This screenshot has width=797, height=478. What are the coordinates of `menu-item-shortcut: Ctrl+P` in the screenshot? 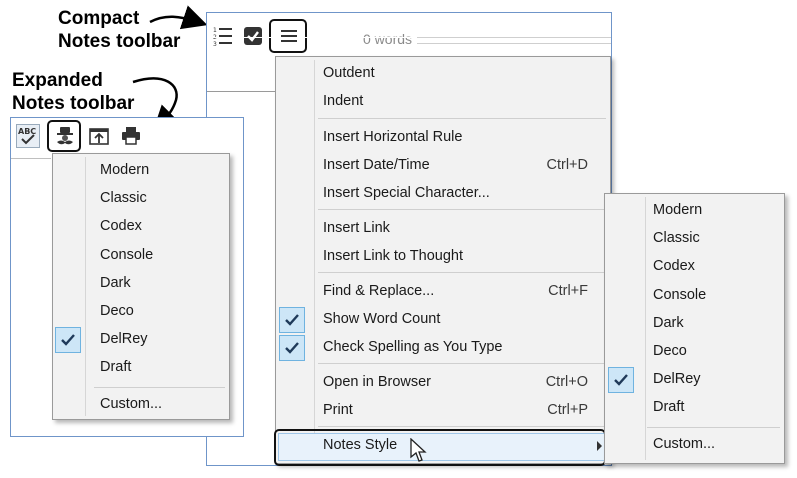 It's located at (567, 410).